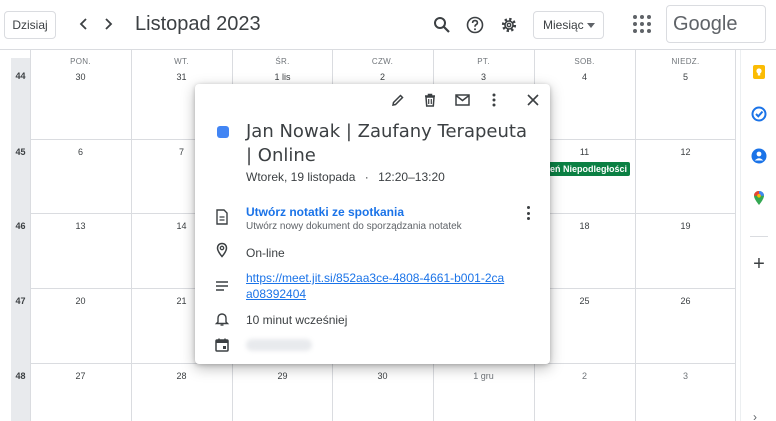 Image resolution: width=776 pixels, height=421 pixels. What do you see at coordinates (282, 376) in the screenshot?
I see `day-number: 29` at bounding box center [282, 376].